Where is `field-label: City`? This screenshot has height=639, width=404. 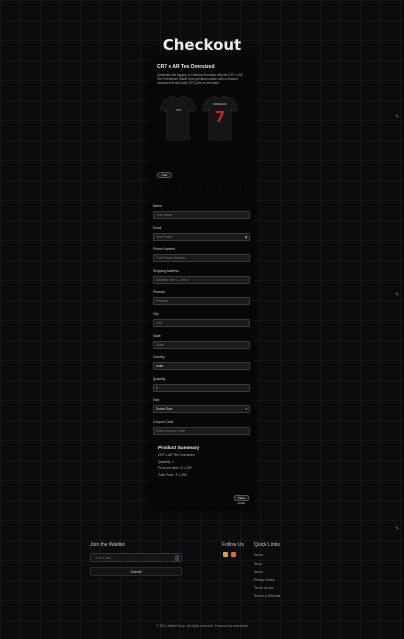 field-label: City is located at coordinates (156, 314).